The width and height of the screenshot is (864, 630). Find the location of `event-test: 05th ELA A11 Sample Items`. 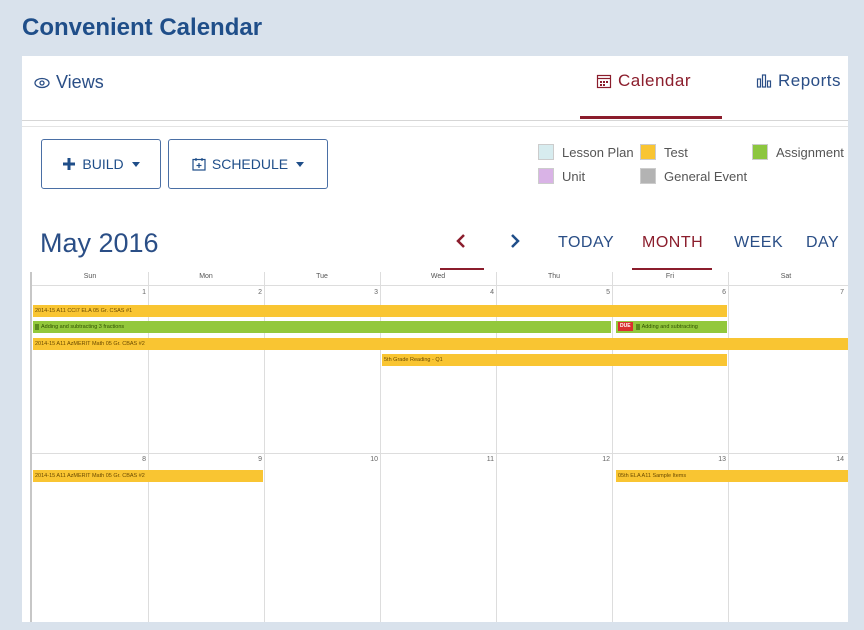

event-test: 05th ELA A11 Sample Items is located at coordinates (732, 476).